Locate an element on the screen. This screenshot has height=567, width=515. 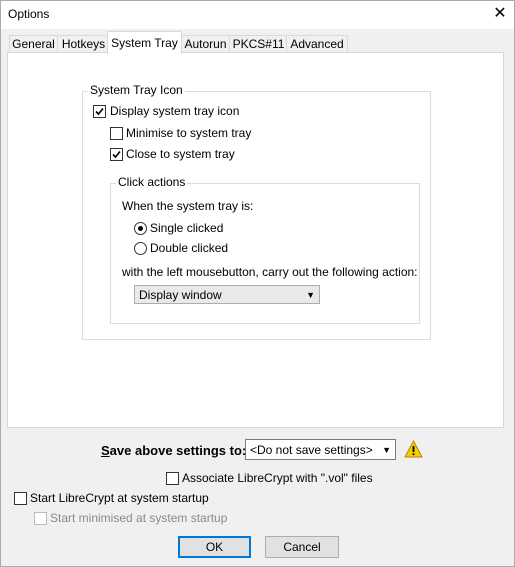
radio-selected-dot is located at coordinates (140, 228).